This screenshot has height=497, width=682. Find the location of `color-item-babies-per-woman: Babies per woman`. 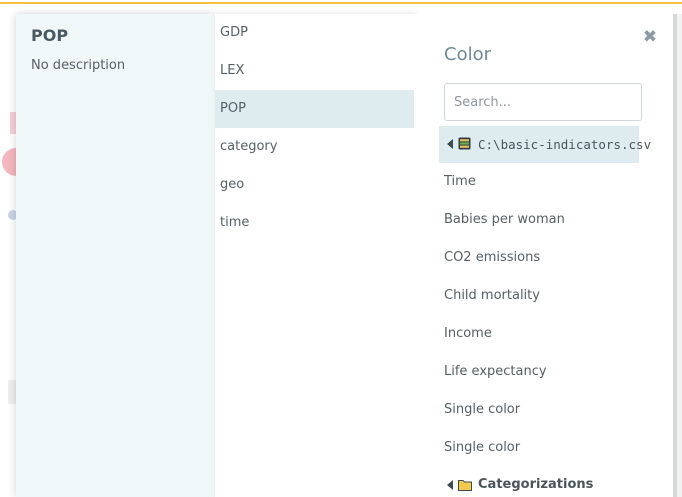

color-item-babies-per-woman: Babies per woman is located at coordinates (544, 220).